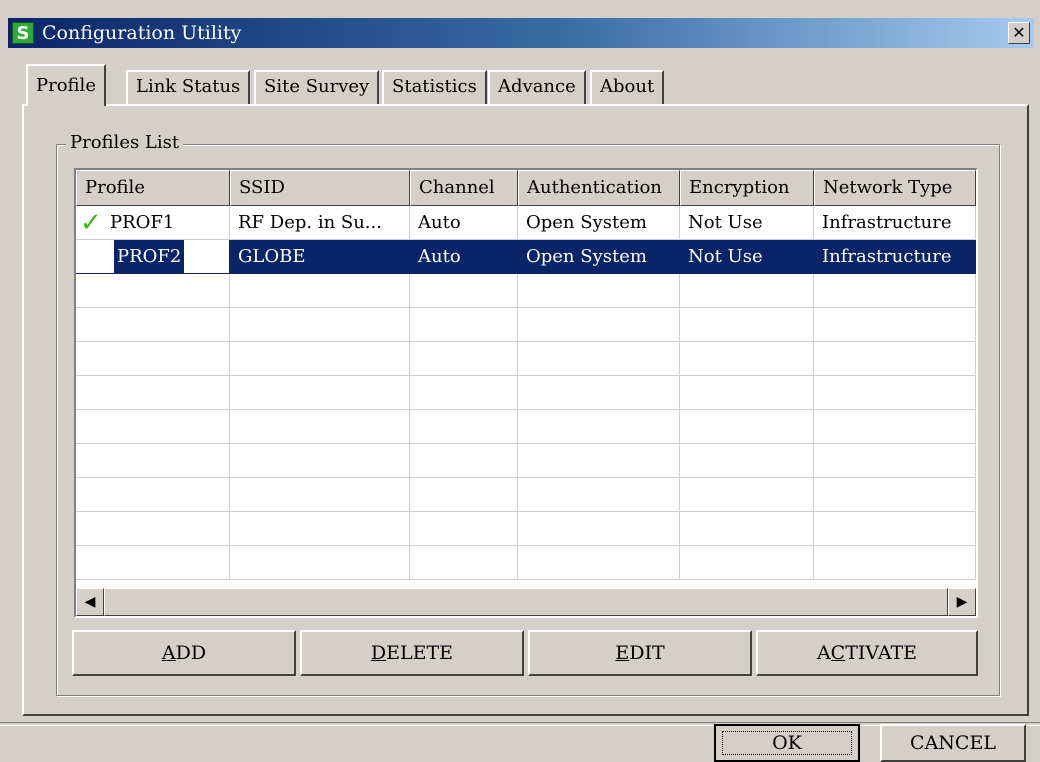 This screenshot has height=762, width=1040. I want to click on tab-link-status: Link Status, so click(188, 87).